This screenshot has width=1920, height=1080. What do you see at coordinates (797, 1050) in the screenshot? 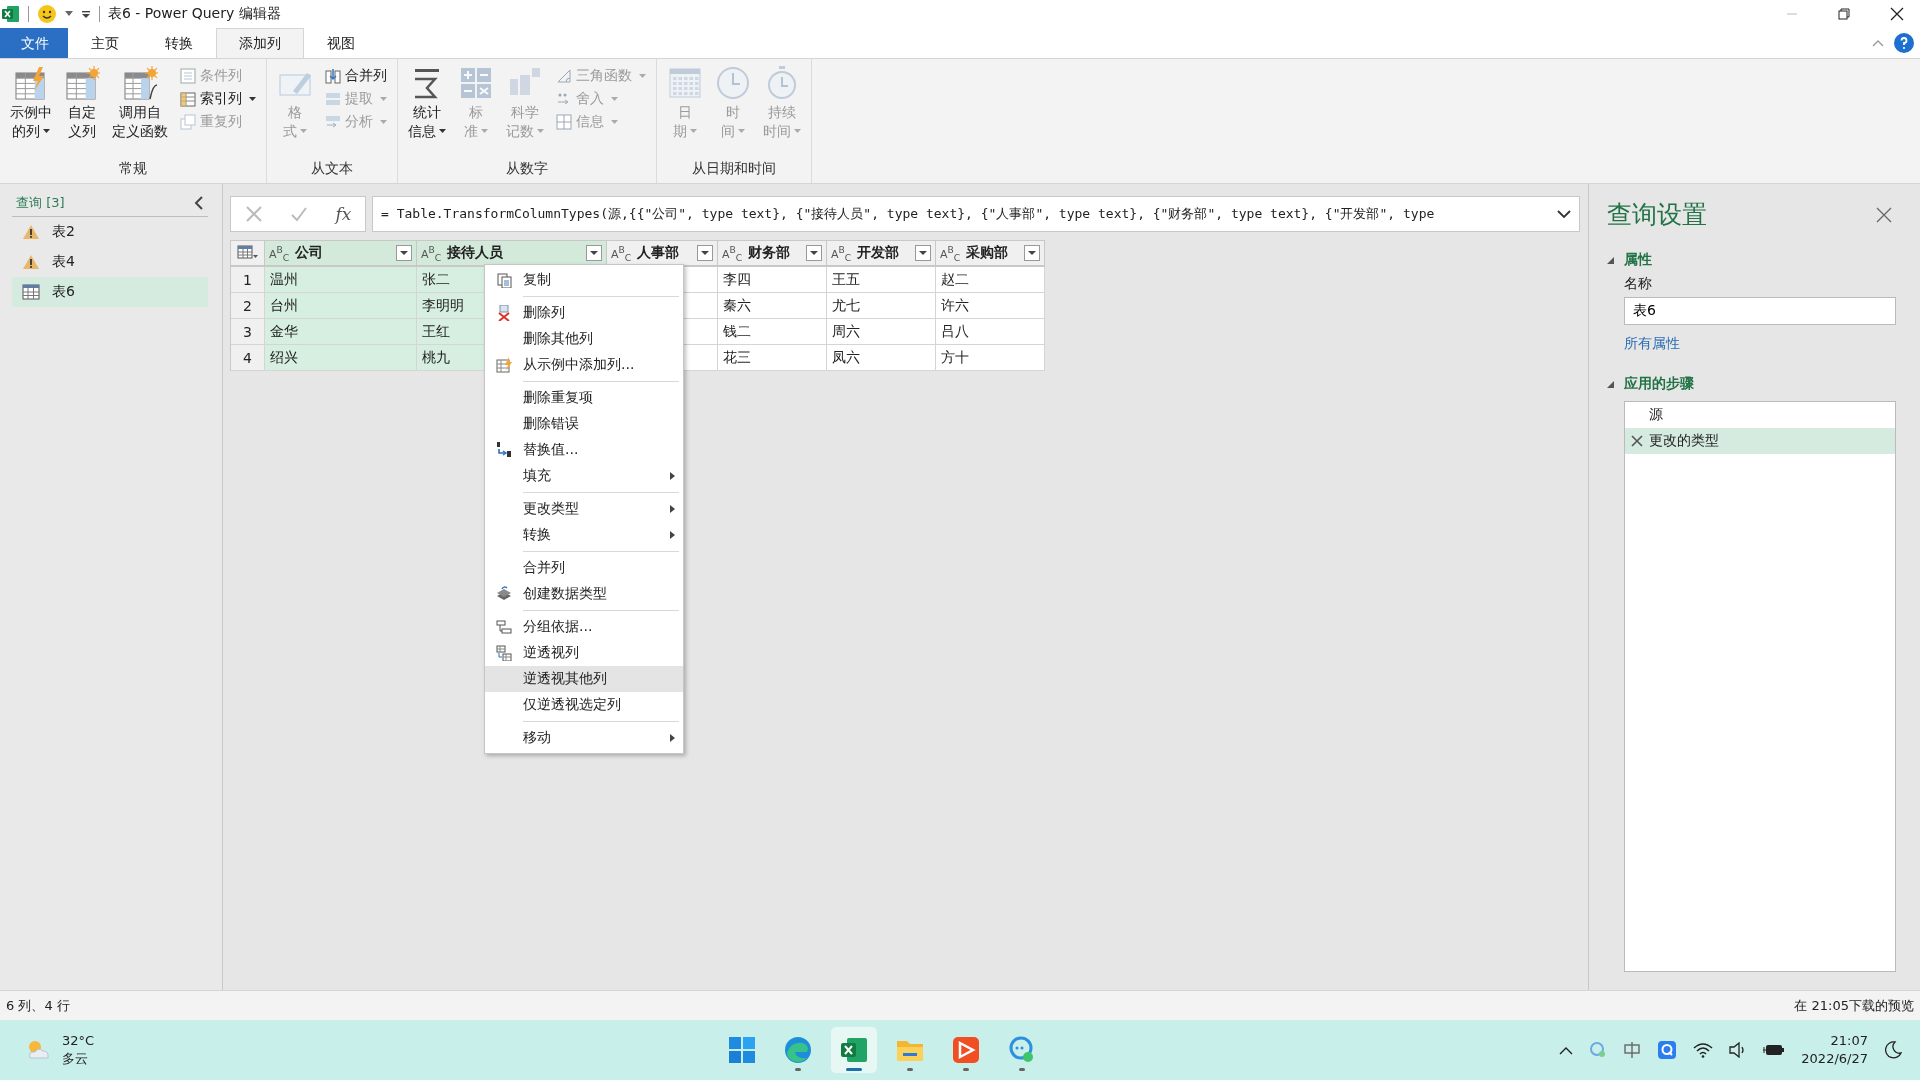
I see `browser-icon` at bounding box center [797, 1050].